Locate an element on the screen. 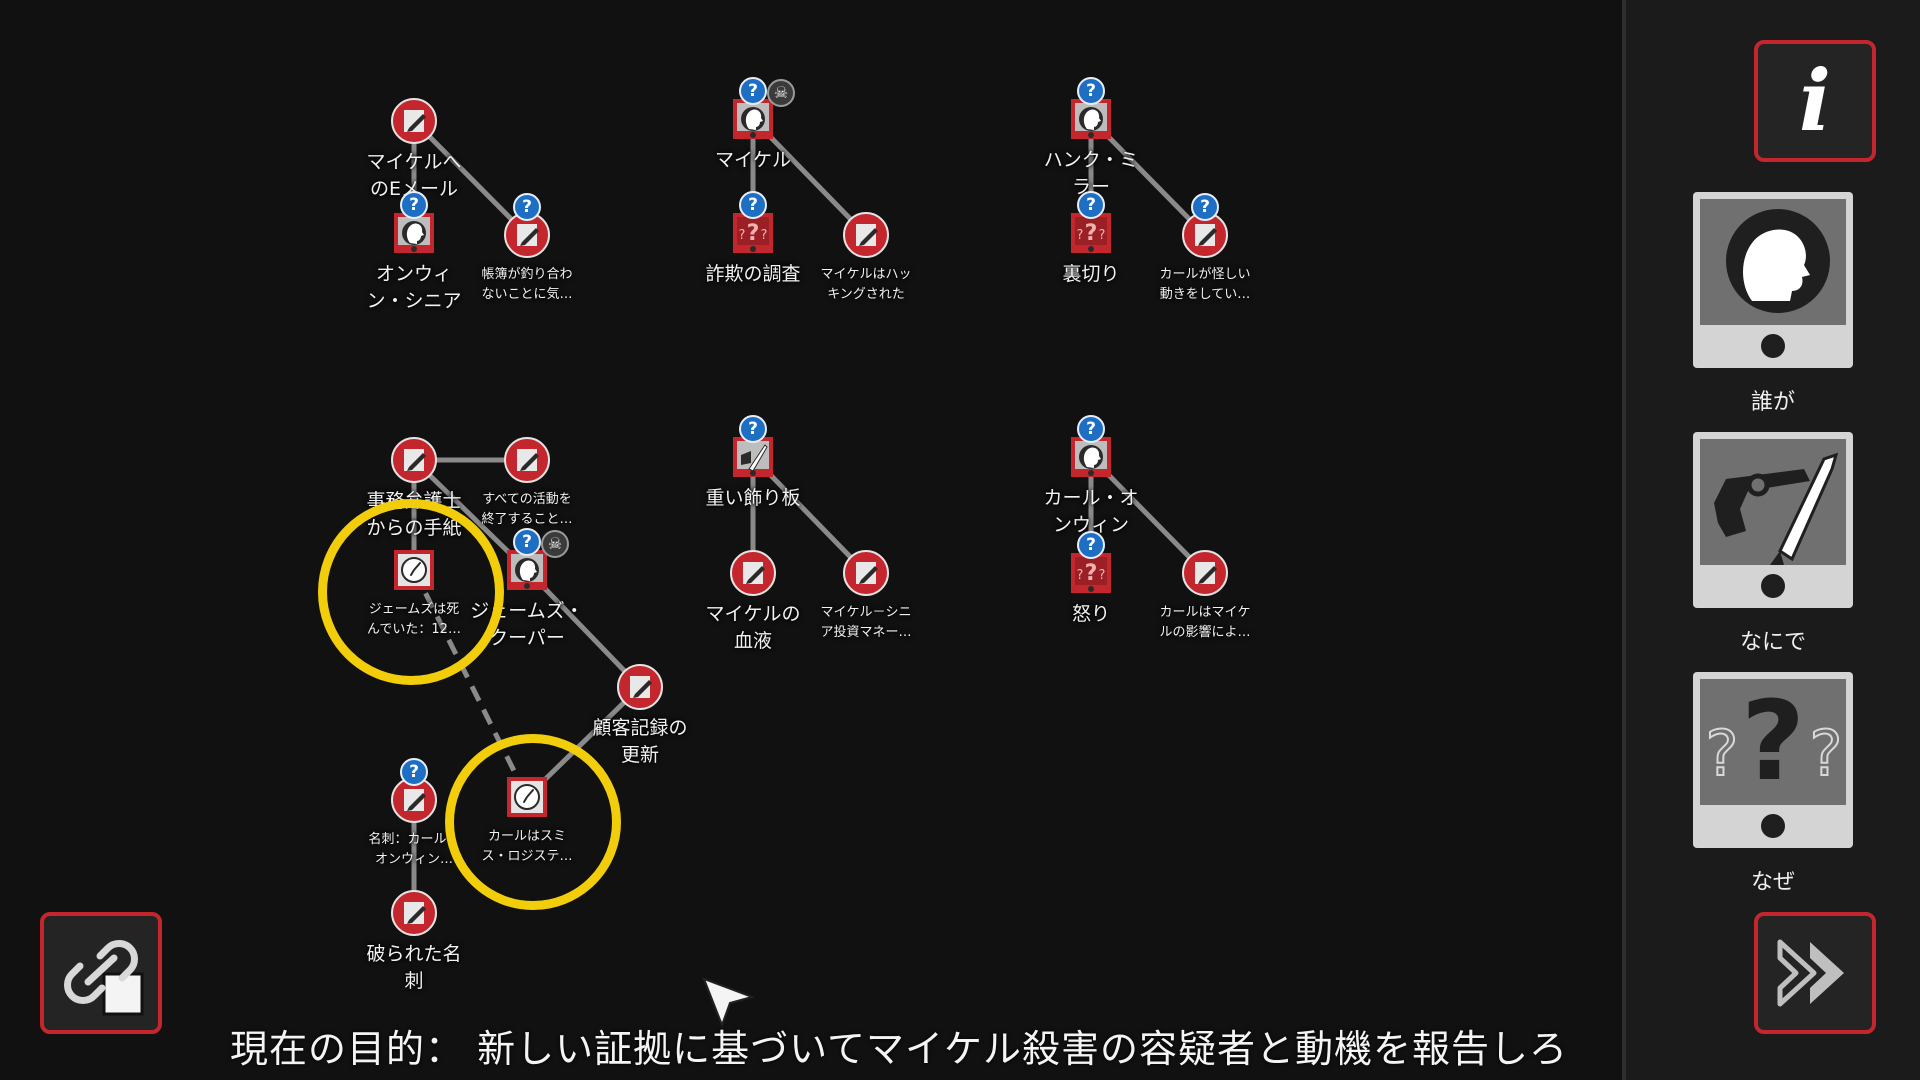 The image size is (1920, 1080). why-label: なぜ is located at coordinates (1772, 882).